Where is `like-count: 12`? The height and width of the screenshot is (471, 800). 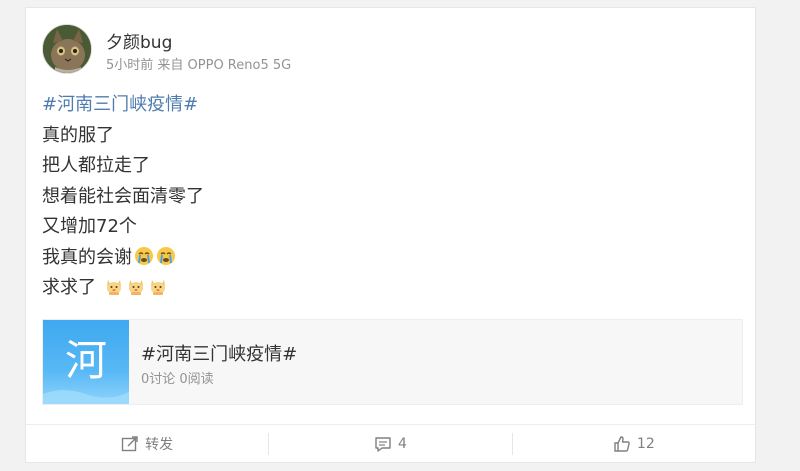
like-count: 12 is located at coordinates (645, 444).